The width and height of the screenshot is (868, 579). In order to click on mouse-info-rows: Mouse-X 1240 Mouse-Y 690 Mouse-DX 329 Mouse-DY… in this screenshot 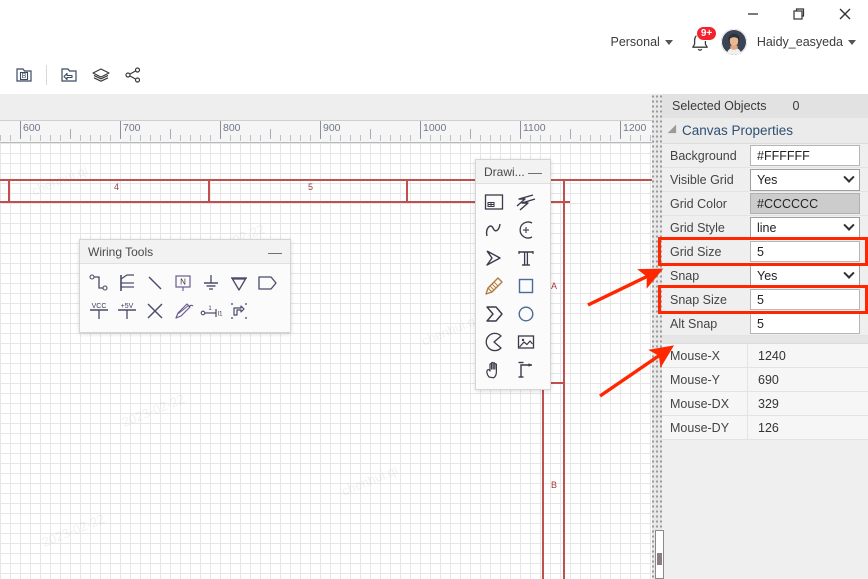, I will do `click(765, 392)`.